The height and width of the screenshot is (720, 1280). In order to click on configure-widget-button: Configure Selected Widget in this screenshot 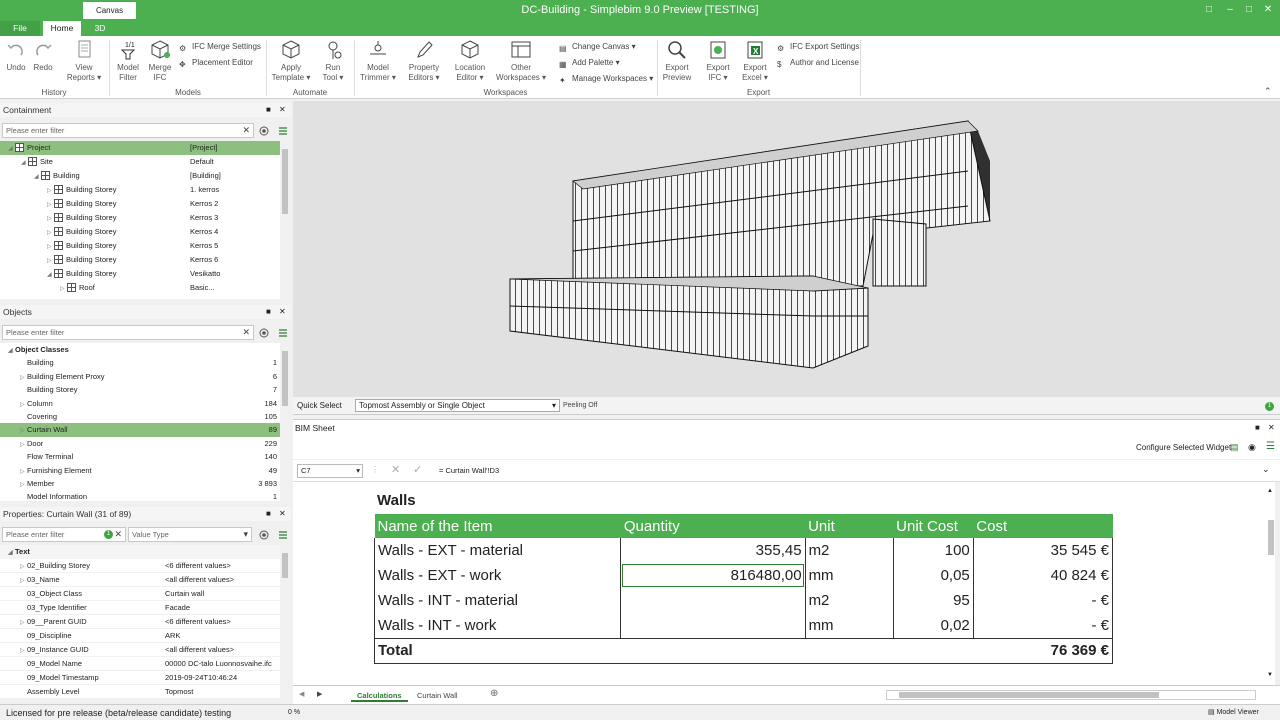, I will do `click(1183, 447)`.